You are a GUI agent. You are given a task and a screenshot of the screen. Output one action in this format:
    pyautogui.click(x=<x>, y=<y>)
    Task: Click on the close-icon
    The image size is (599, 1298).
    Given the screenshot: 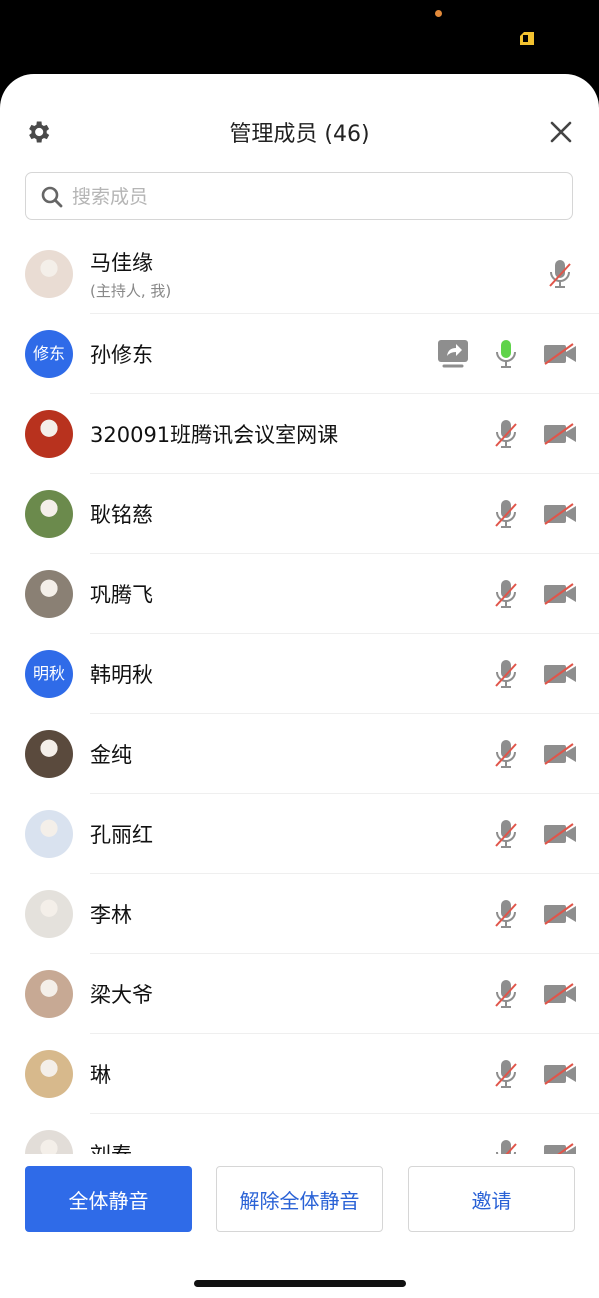 What is the action you would take?
    pyautogui.click(x=561, y=132)
    